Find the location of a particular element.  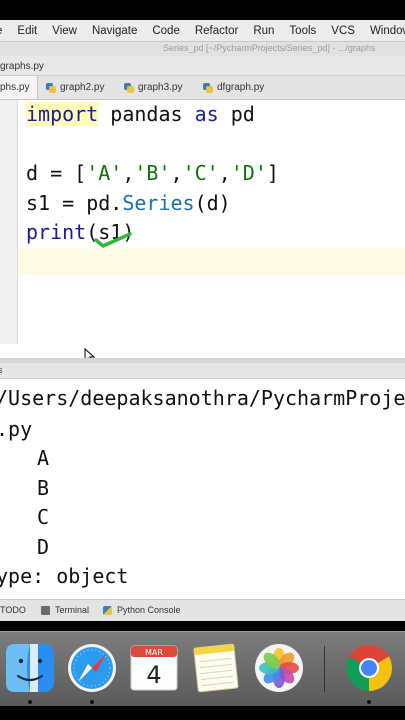

safari-icon is located at coordinates (92, 668).